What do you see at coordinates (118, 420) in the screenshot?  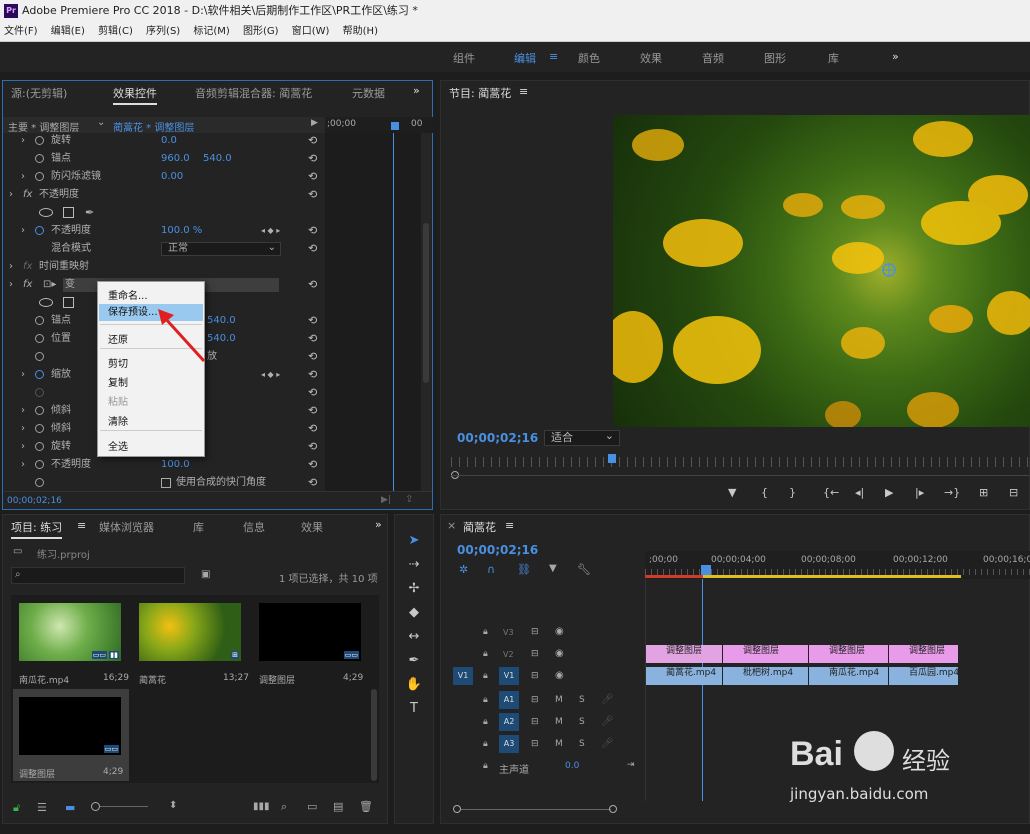 I see `menu-item-clear: 清除` at bounding box center [118, 420].